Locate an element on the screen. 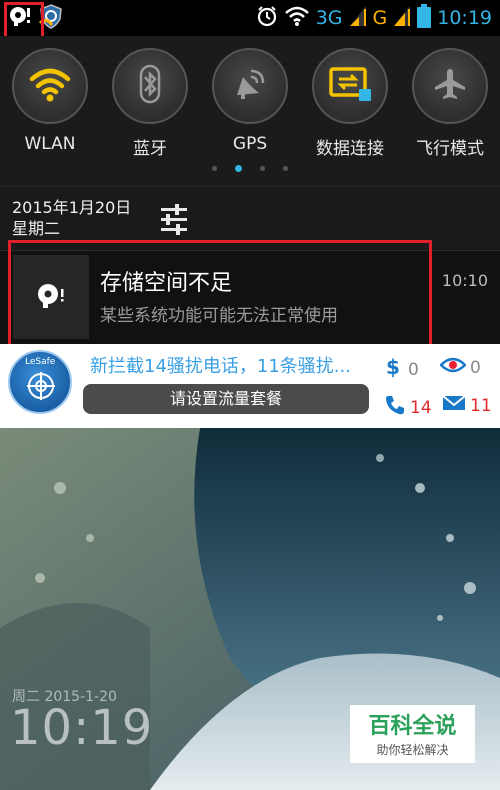  call-count: 14 is located at coordinates (421, 407).